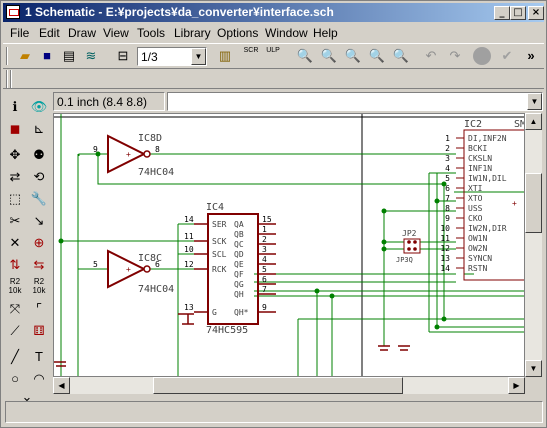 Image resolution: width=547 pixels, height=428 pixels. Describe the element at coordinates (39, 287) in the screenshot. I see `value-icon: R2 10k` at that location.